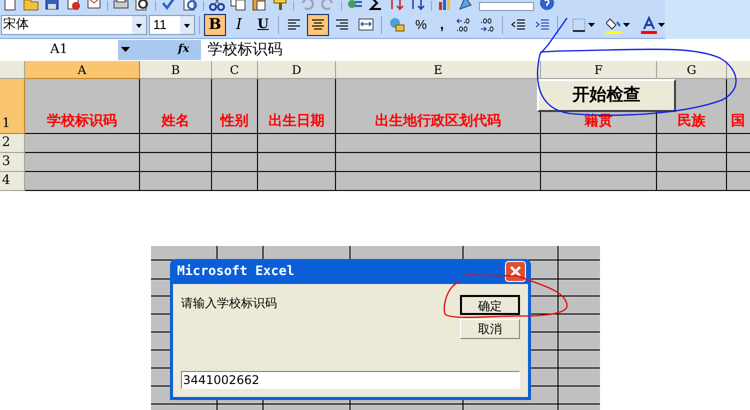 This screenshot has height=410, width=750. Describe the element at coordinates (12, 143) in the screenshot. I see `row-header: 2` at that location.